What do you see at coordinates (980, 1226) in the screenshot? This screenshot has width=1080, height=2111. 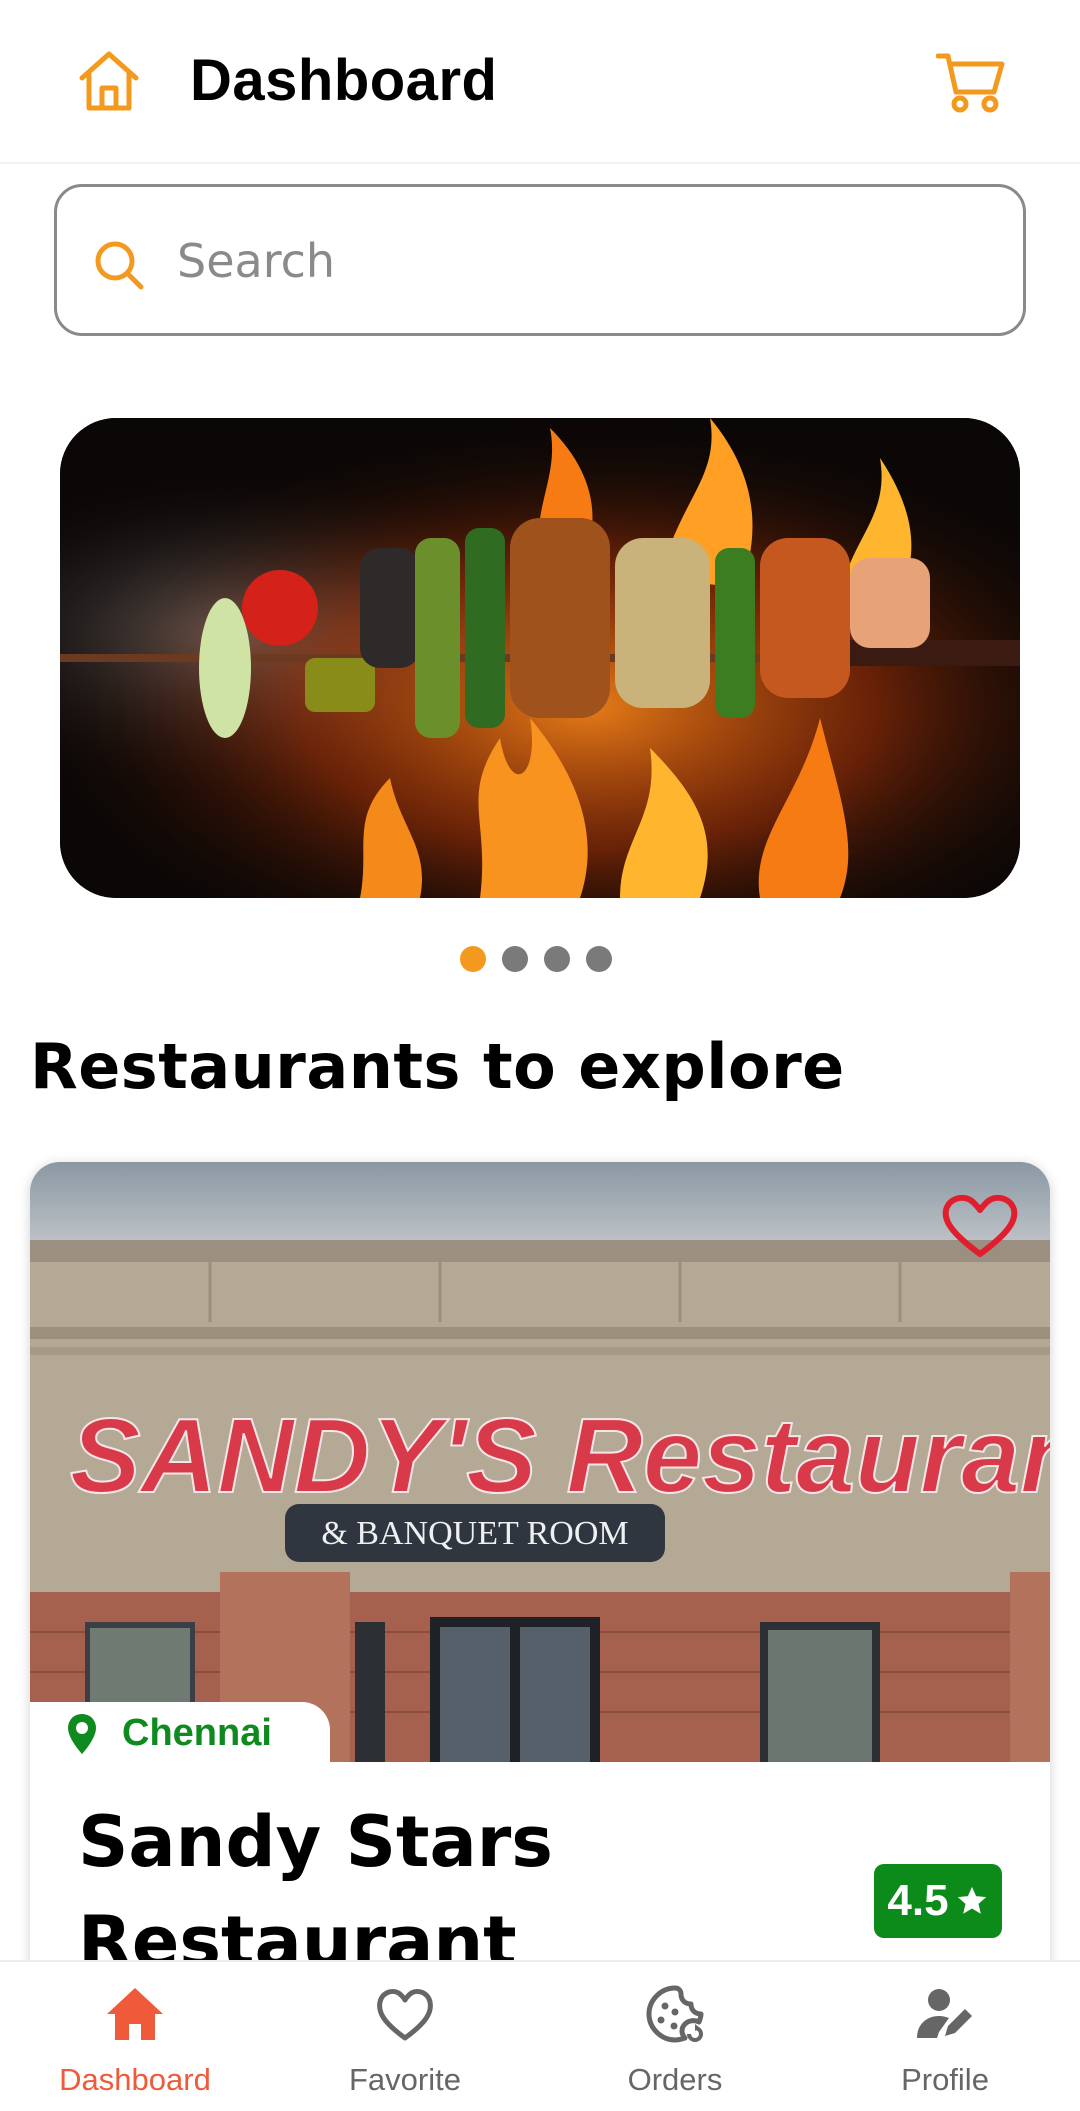 I see `heart-outline-icon` at bounding box center [980, 1226].